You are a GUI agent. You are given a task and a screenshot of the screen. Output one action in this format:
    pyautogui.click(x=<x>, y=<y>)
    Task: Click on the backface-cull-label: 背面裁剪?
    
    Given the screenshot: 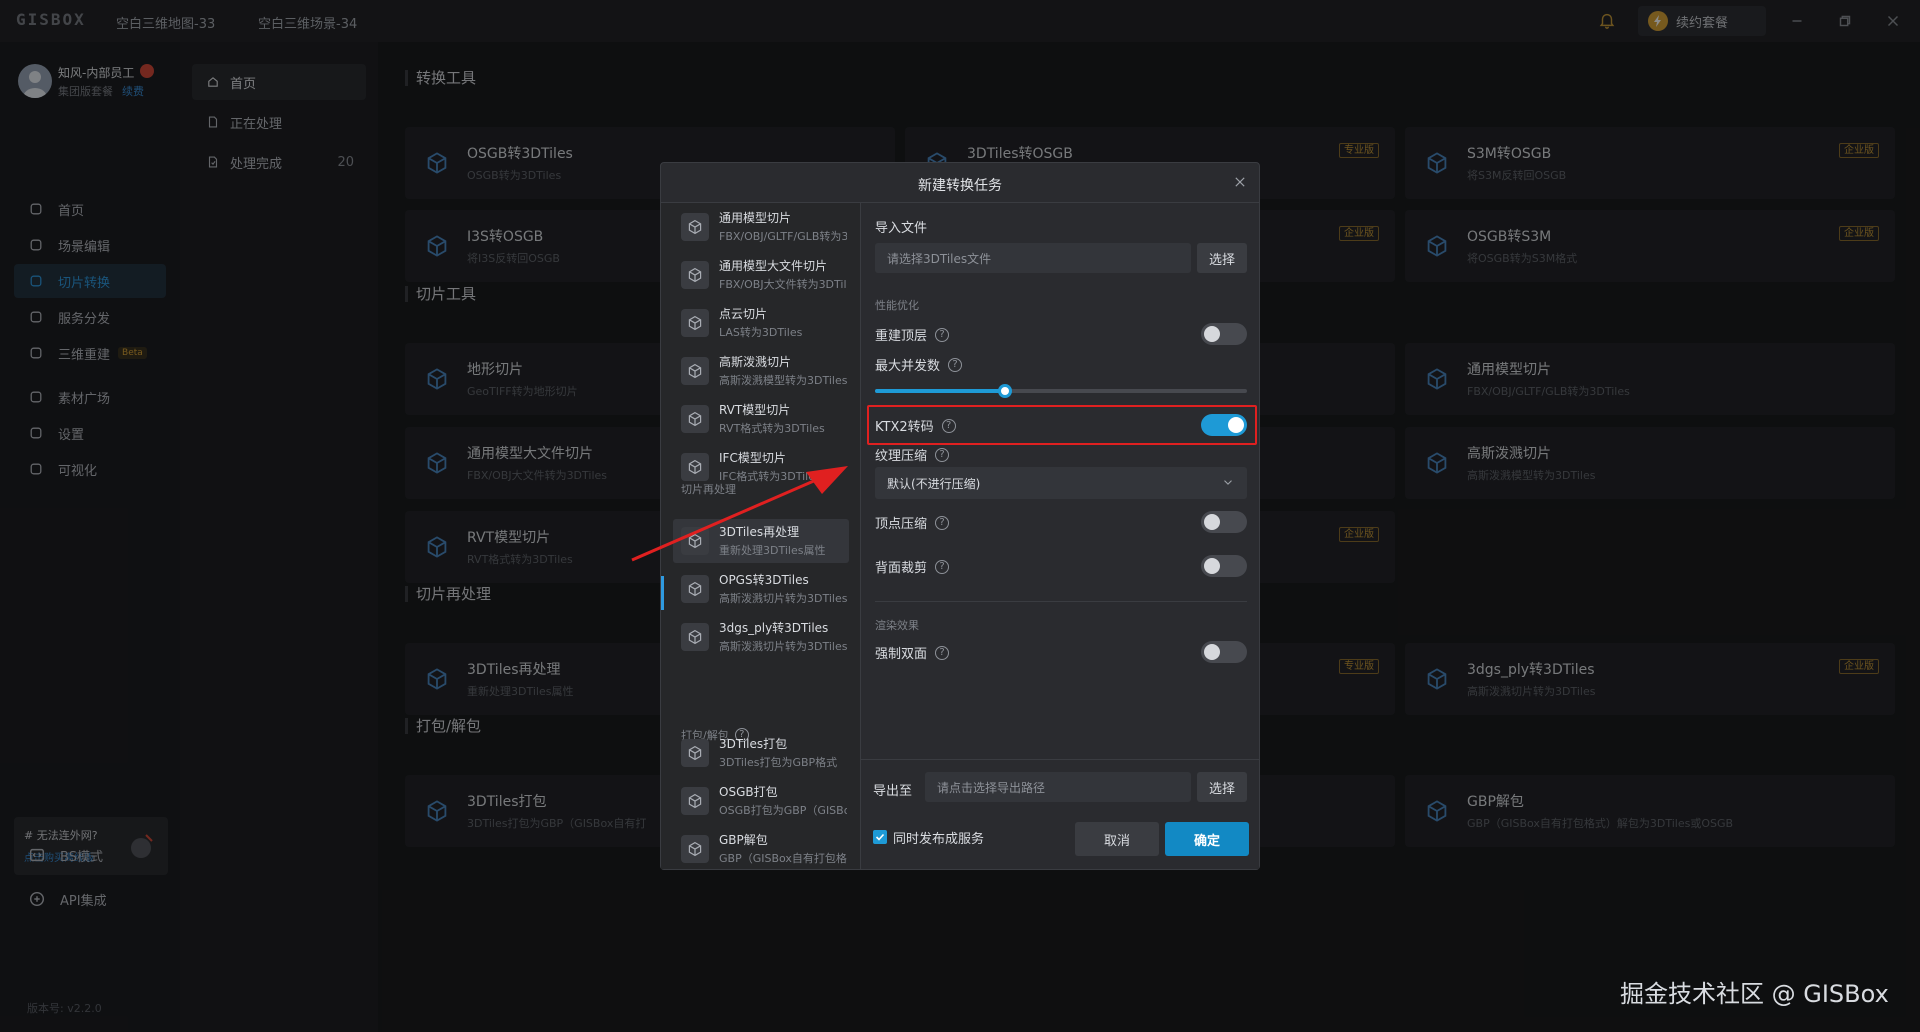 What is the action you would take?
    pyautogui.click(x=912, y=566)
    